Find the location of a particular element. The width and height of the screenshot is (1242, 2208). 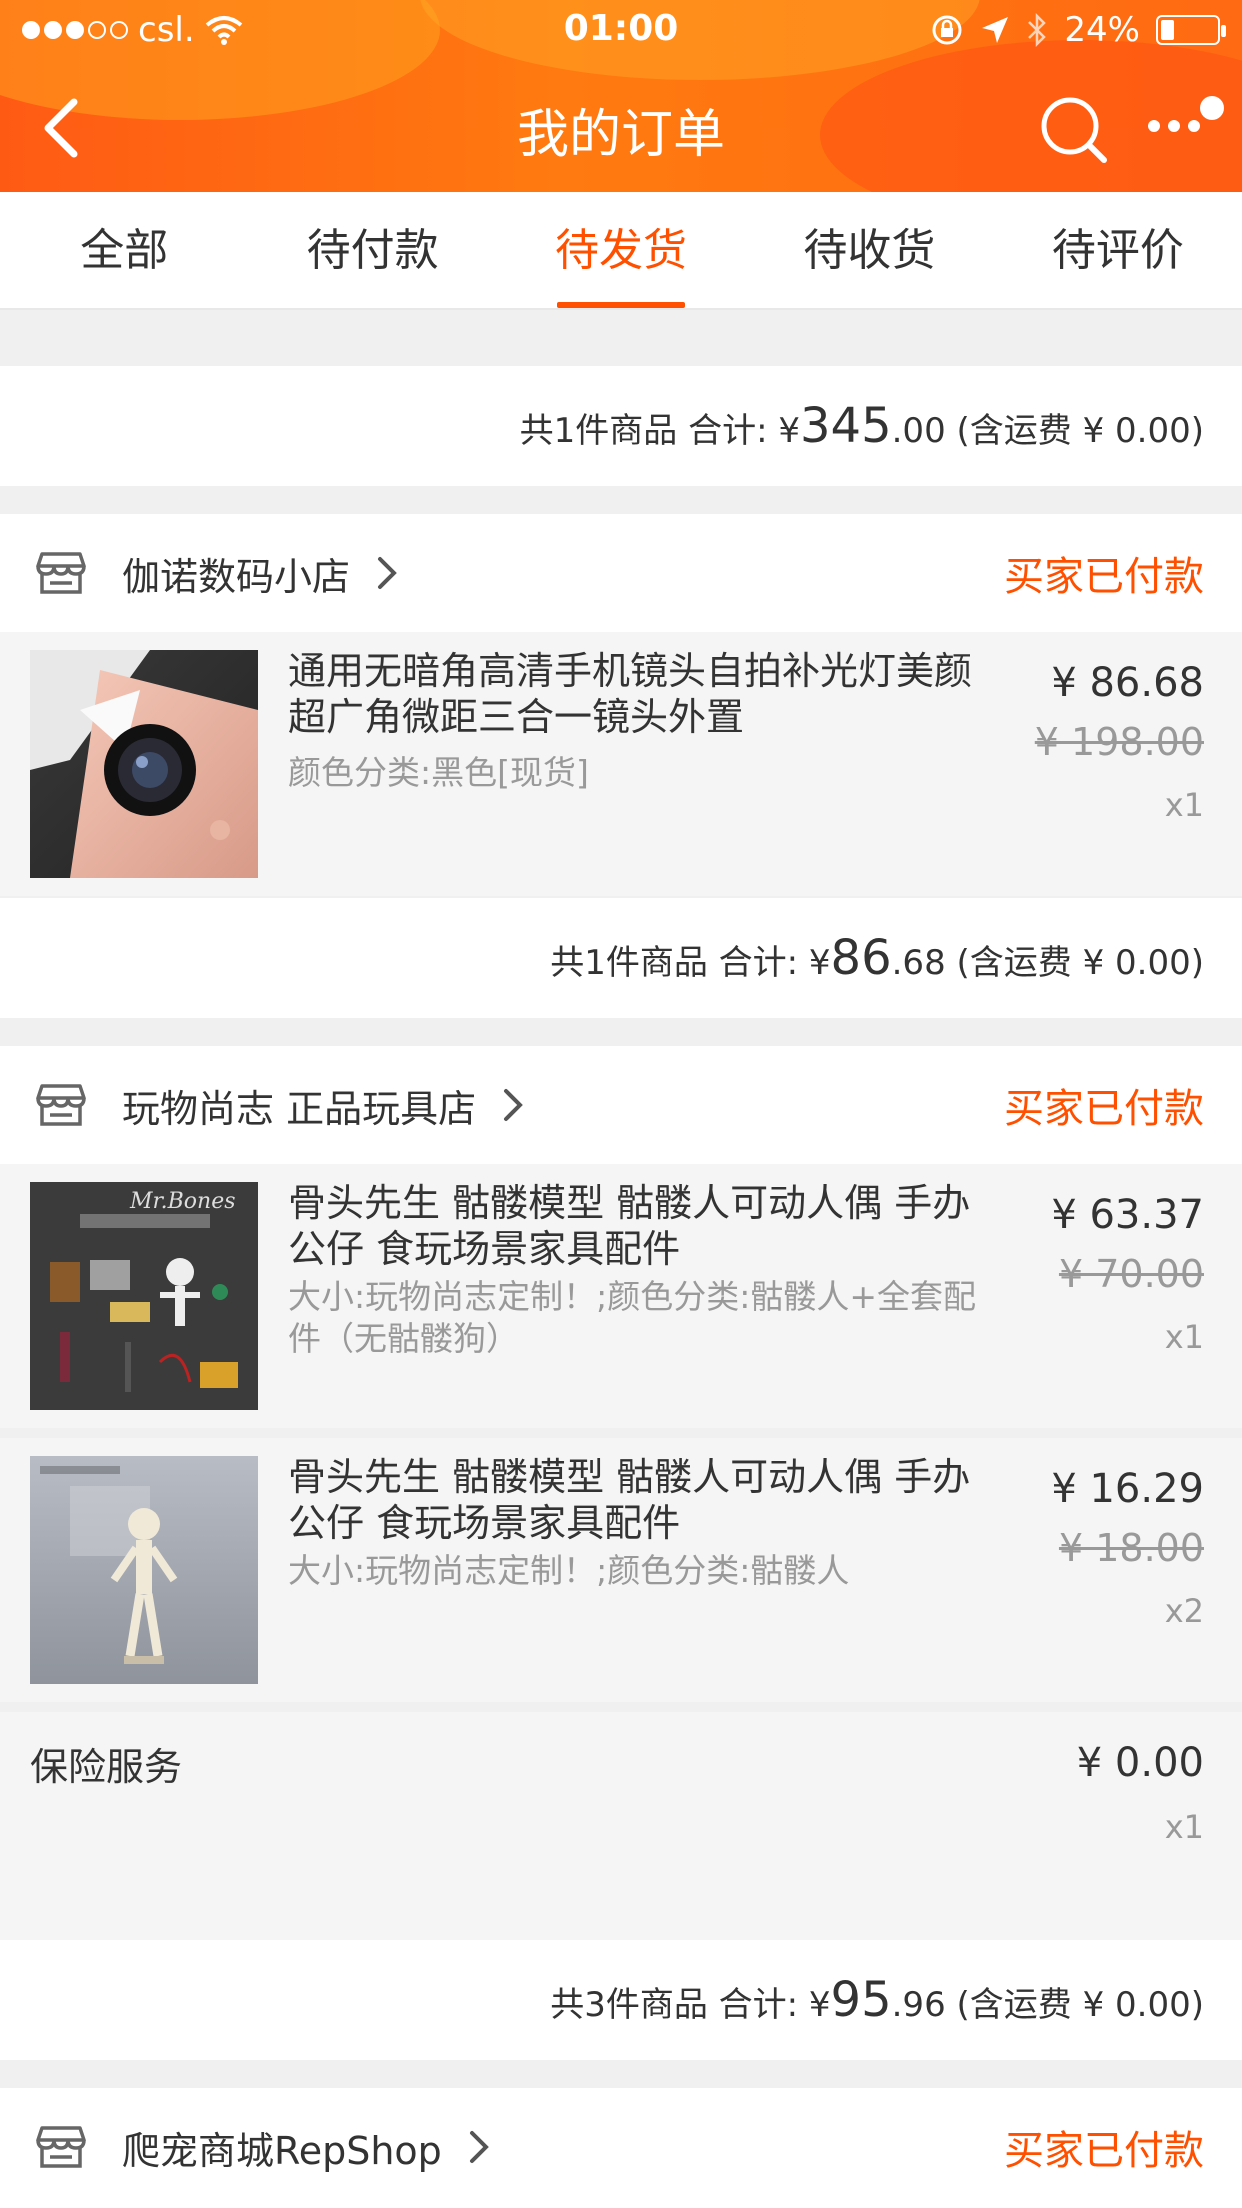

order-card: 伽诺数码小店 买家已付款 is located at coordinates (621, 573).